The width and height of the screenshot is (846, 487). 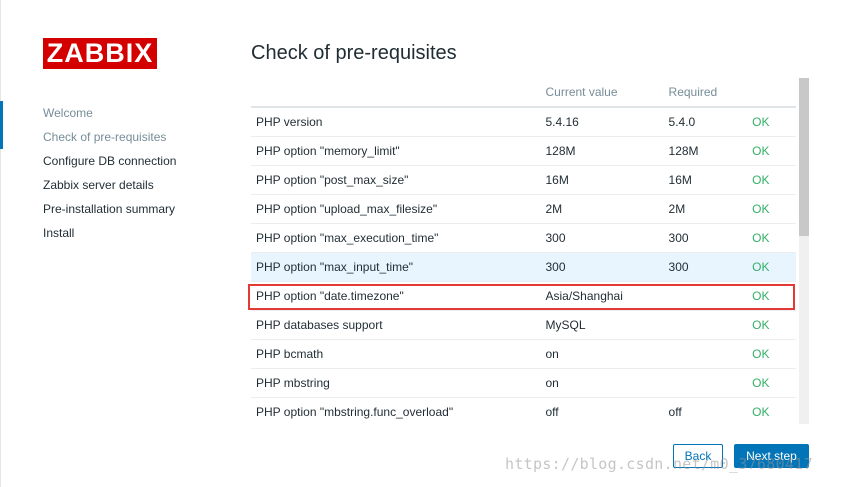 I want to click on nav-step-db-connection: Configure DB connection, so click(x=88, y=161).